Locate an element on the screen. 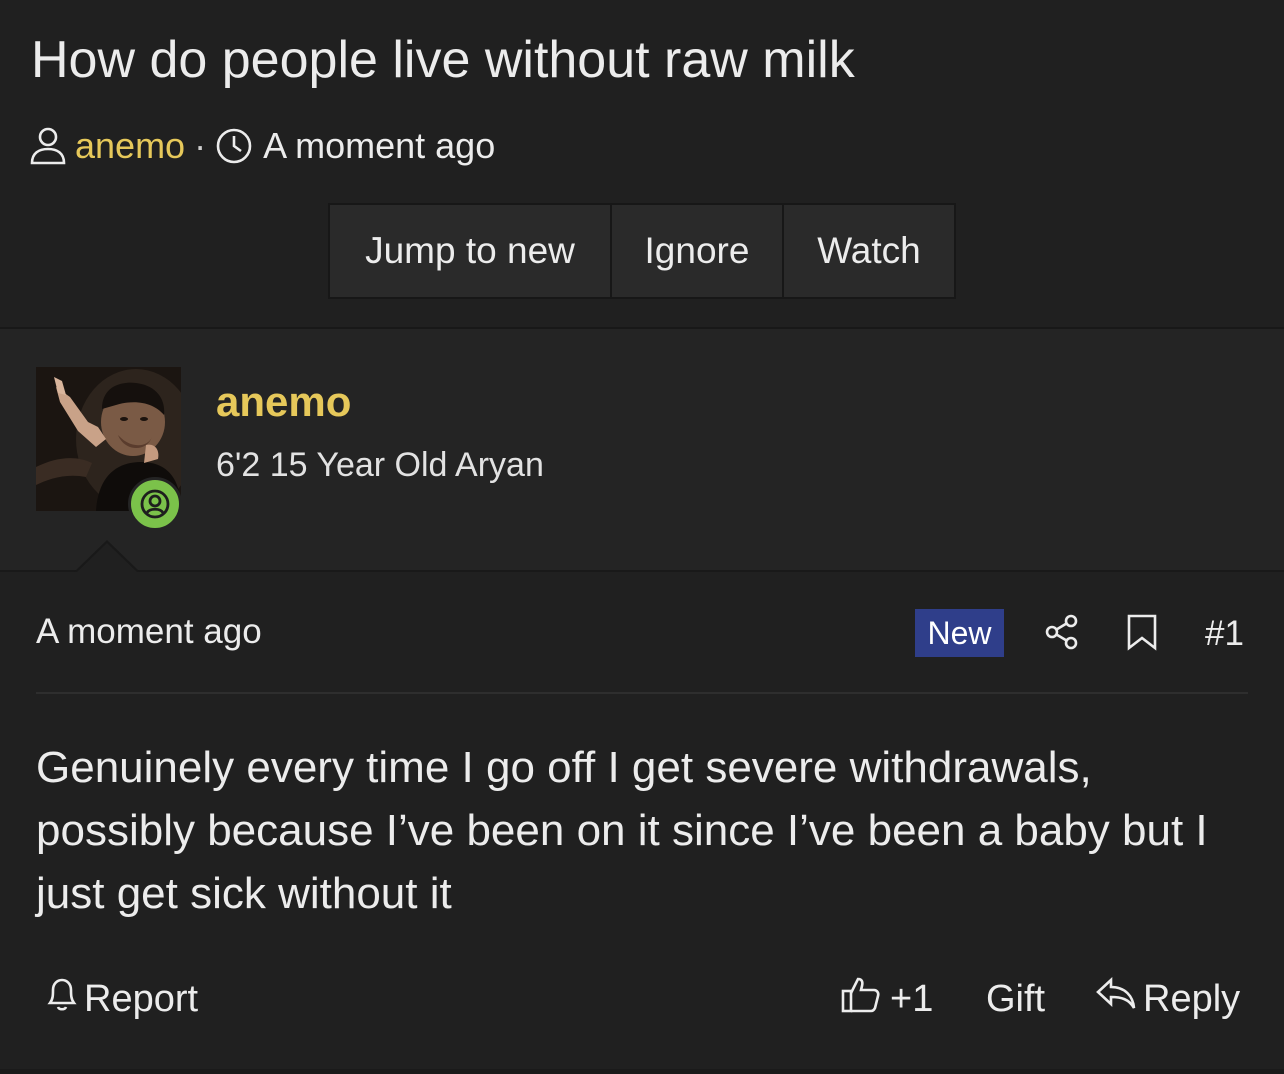 The width and height of the screenshot is (1284, 1074). bottom-divider is located at coordinates (642, 1071).